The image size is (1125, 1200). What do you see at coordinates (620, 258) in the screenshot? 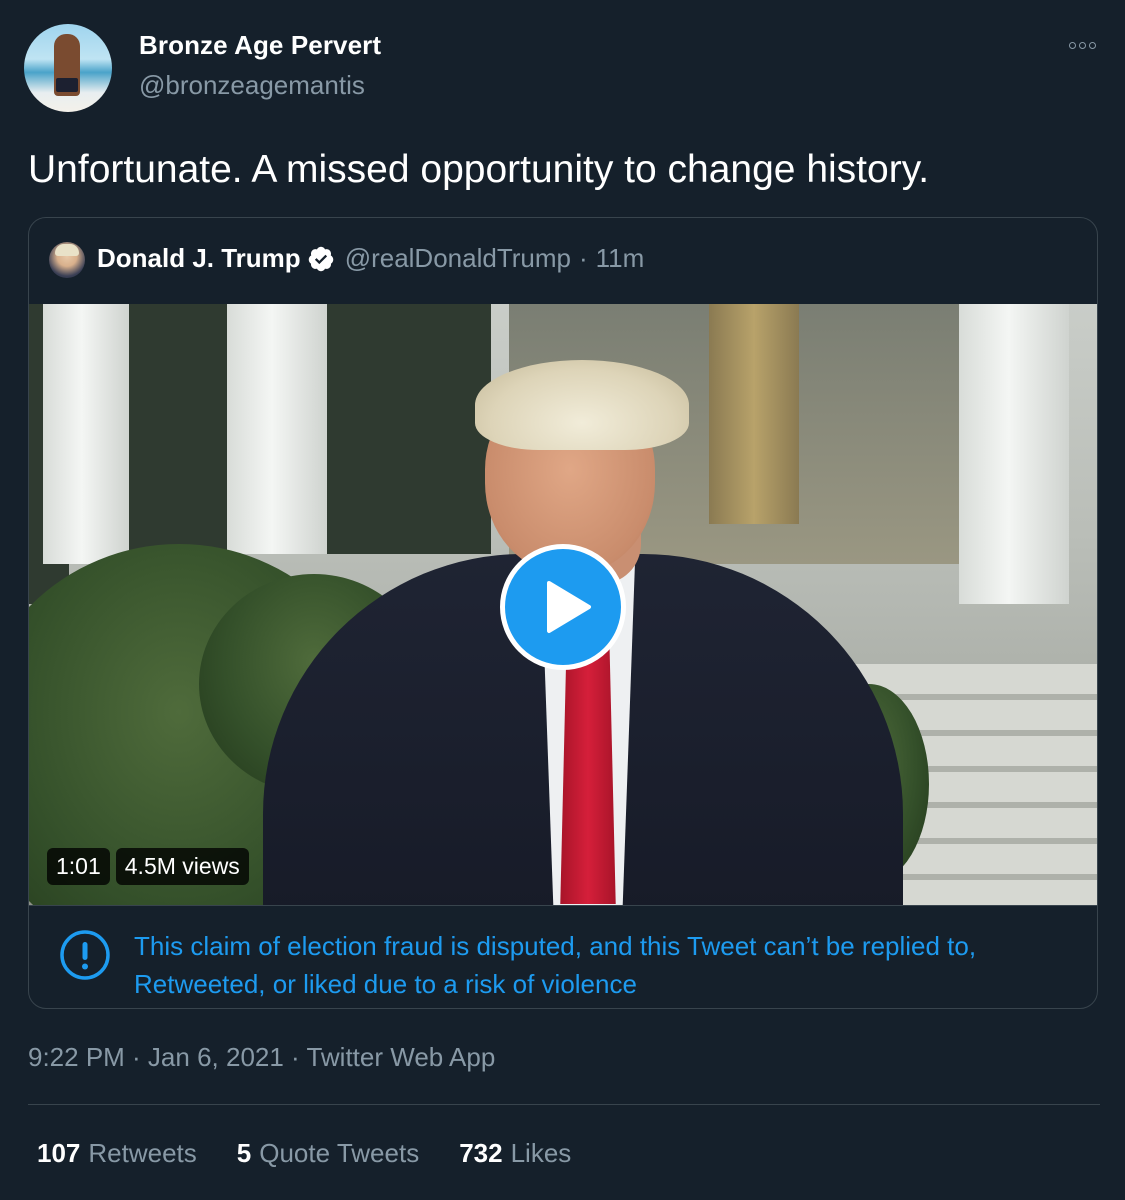
I see `quoted-tweet-time: 11m` at bounding box center [620, 258].